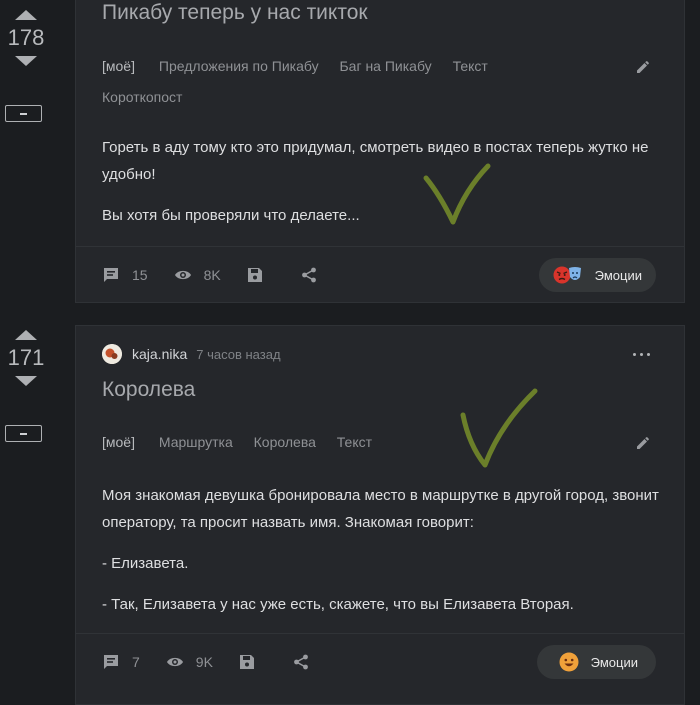 Image resolution: width=700 pixels, height=705 pixels. I want to click on score: 178, so click(26, 37).